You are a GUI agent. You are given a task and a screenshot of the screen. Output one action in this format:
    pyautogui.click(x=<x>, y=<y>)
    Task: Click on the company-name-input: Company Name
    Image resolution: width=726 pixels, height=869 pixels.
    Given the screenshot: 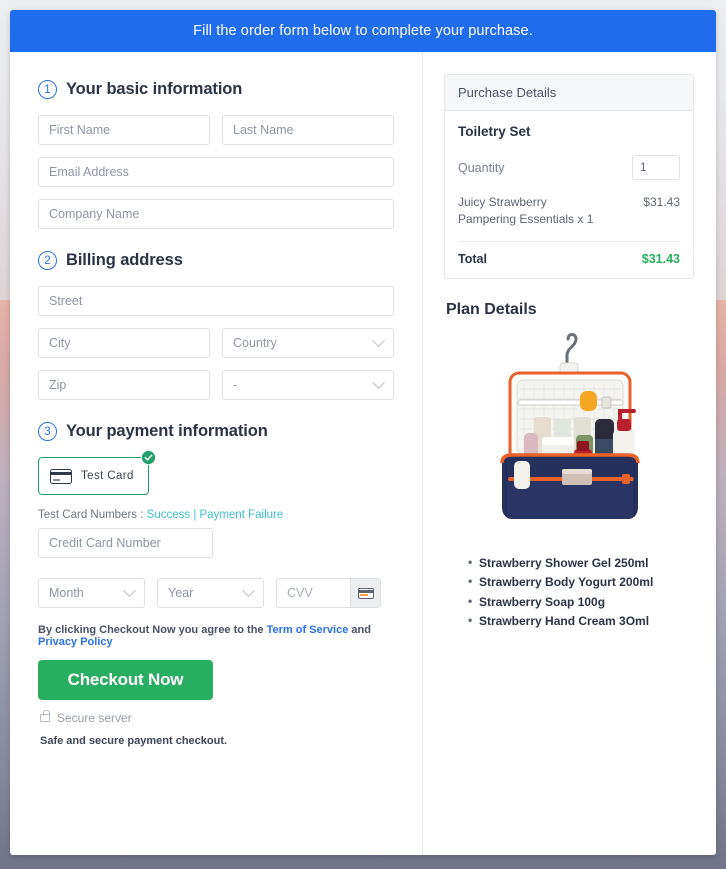 What is the action you would take?
    pyautogui.click(x=216, y=214)
    